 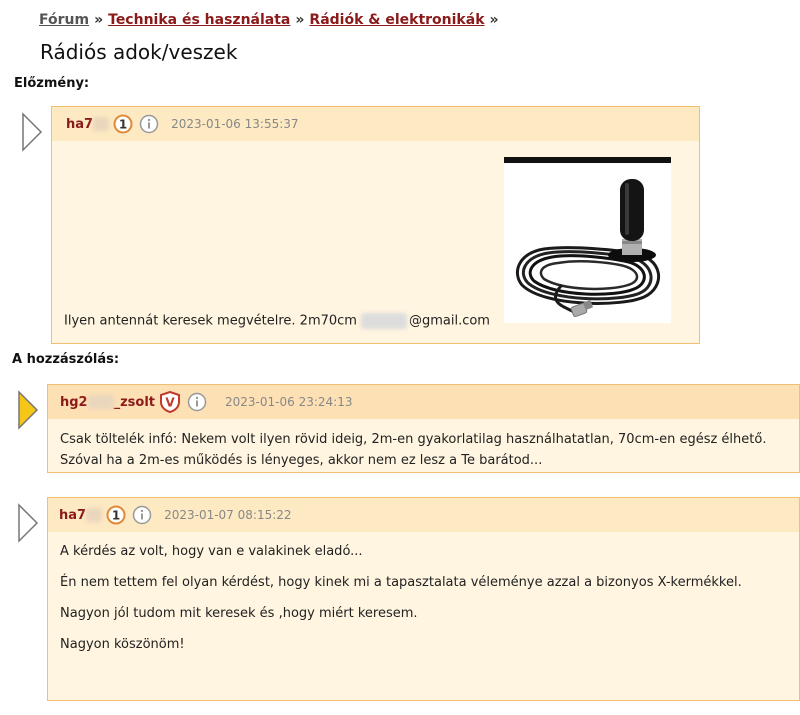 What do you see at coordinates (423, 515) in the screenshot?
I see `post-header: ha7 1 2023-01-07 08:15:22` at bounding box center [423, 515].